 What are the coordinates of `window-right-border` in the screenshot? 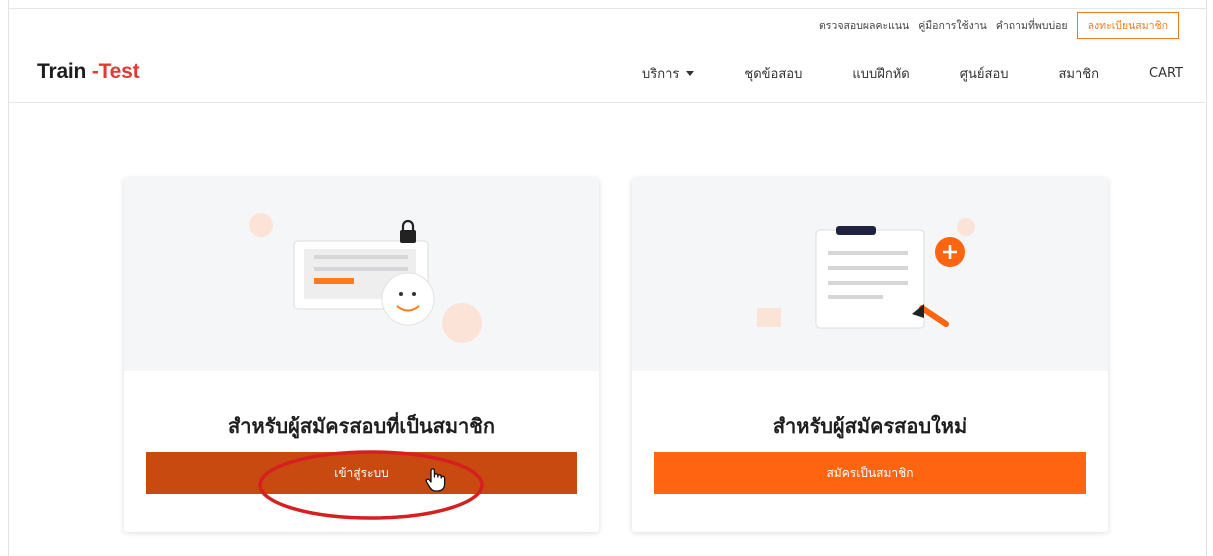 It's located at (1209, 278).